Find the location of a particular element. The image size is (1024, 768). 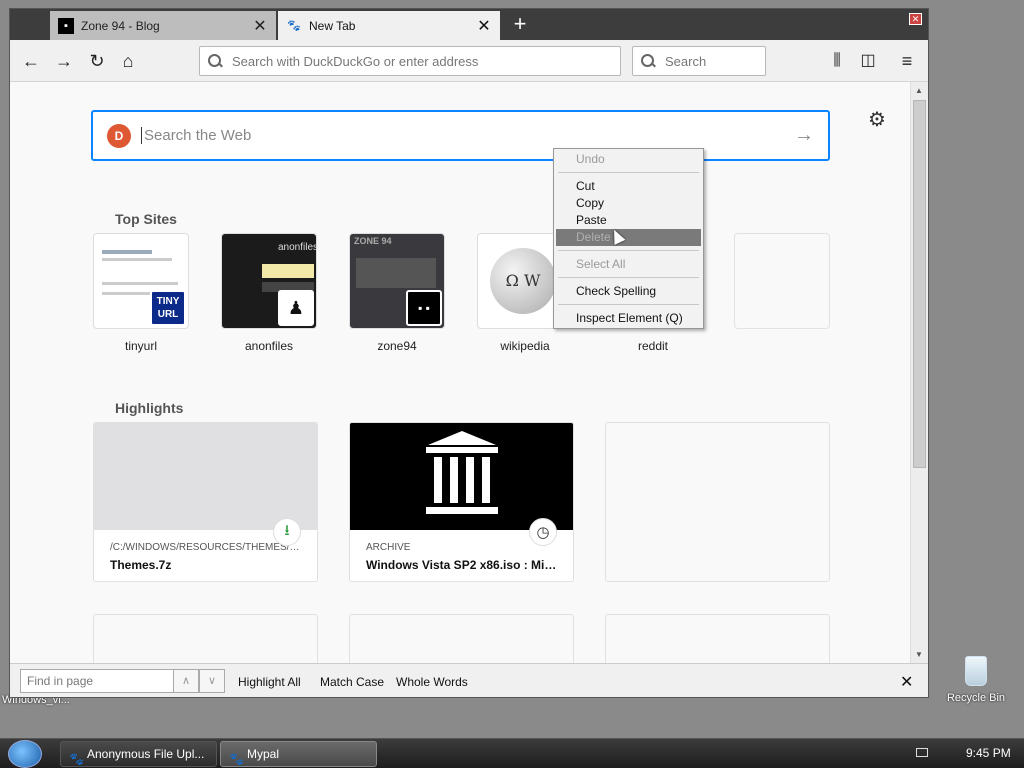

scroll-down-icon: ▼ is located at coordinates (919, 654).